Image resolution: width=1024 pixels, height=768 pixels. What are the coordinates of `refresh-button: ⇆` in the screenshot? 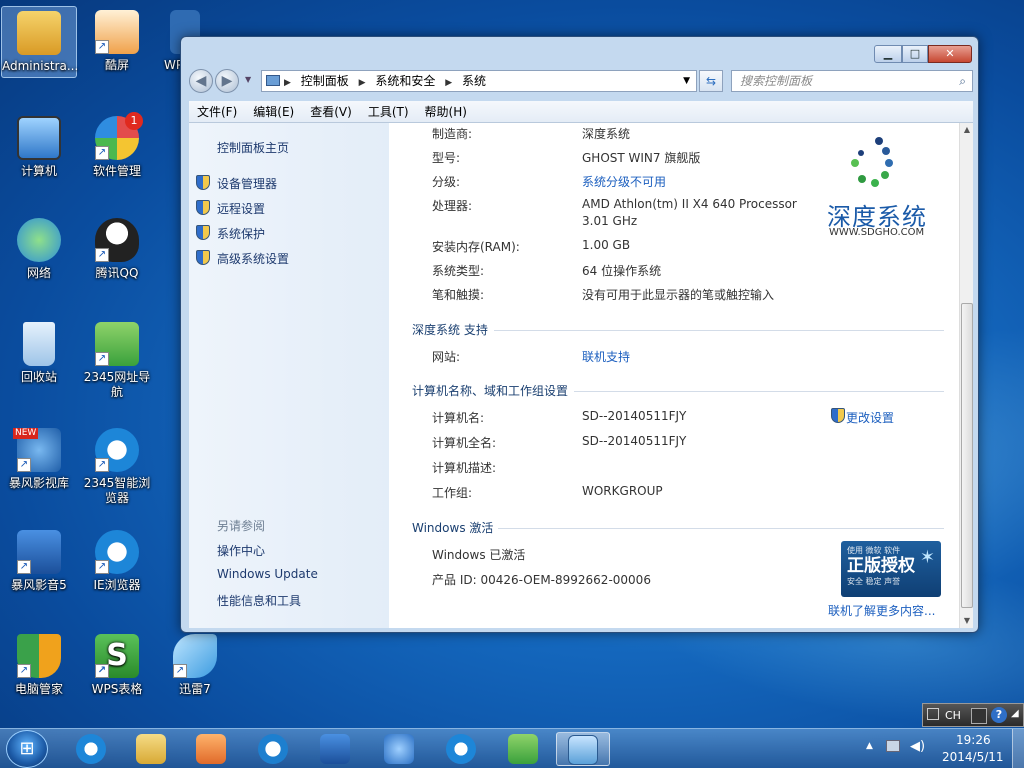 It's located at (711, 81).